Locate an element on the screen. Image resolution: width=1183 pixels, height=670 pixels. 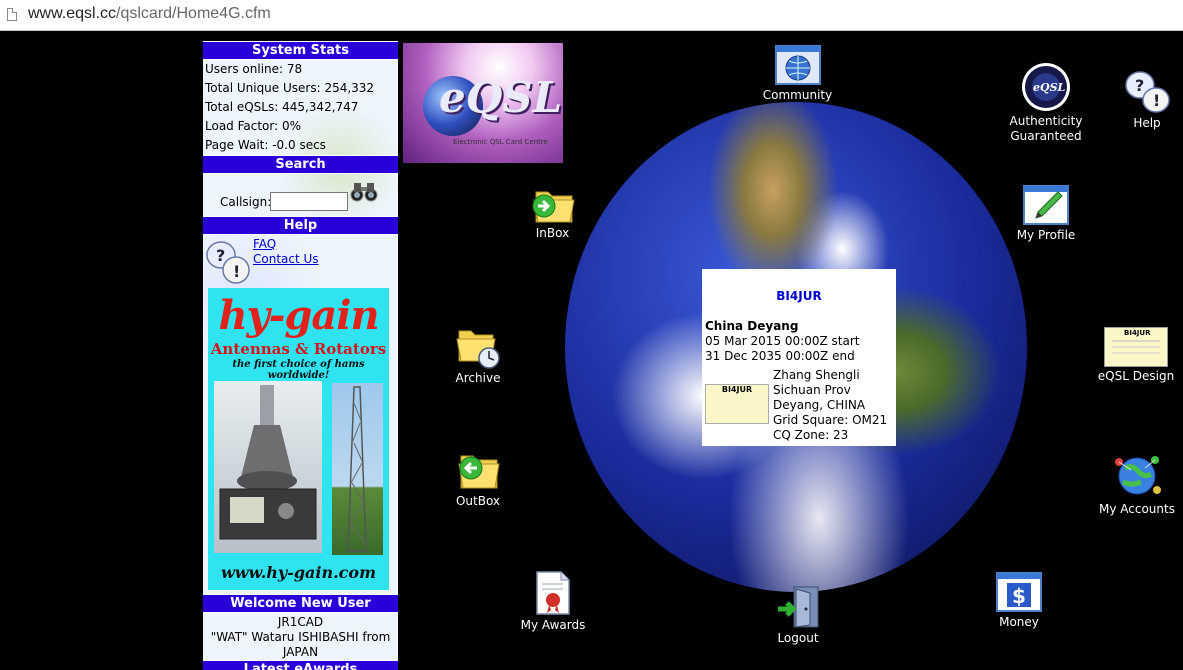
search-panel: Callsign: is located at coordinates (300, 195).